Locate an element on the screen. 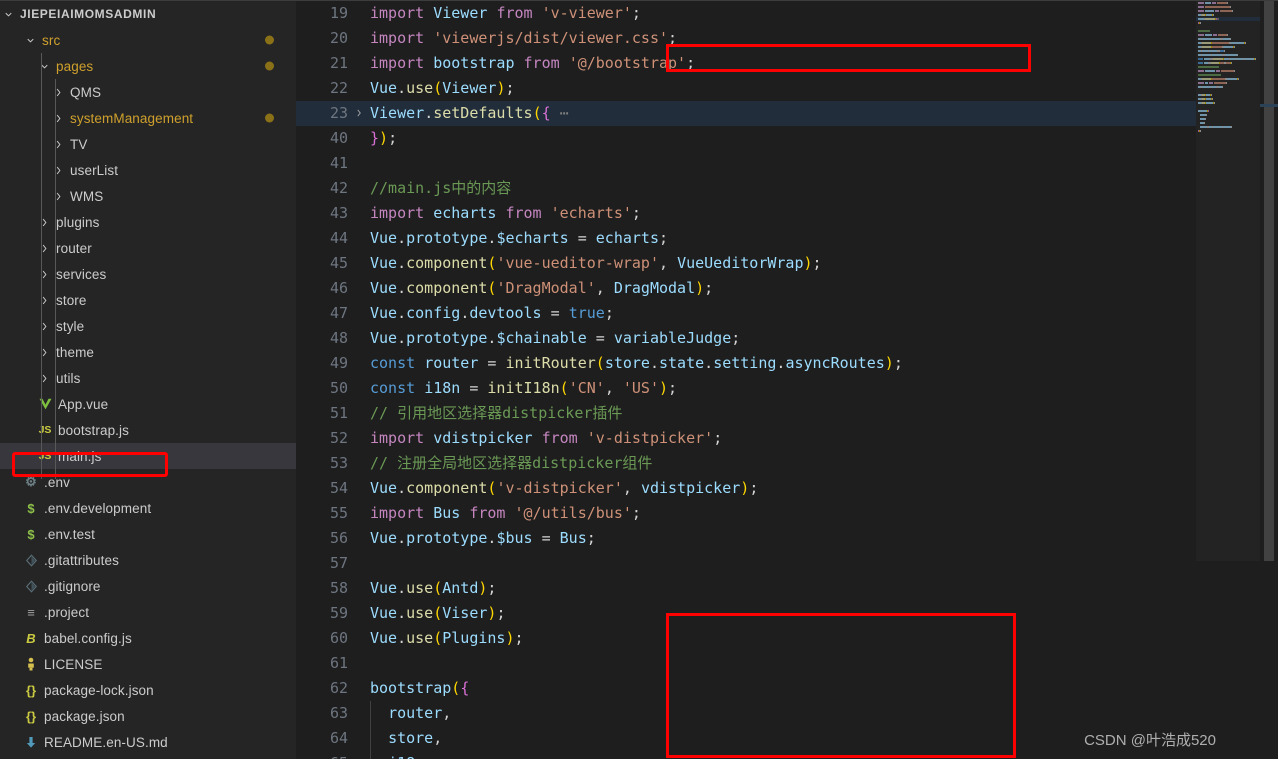 The image size is (1278, 759). code-text: }); is located at coordinates (383, 138).